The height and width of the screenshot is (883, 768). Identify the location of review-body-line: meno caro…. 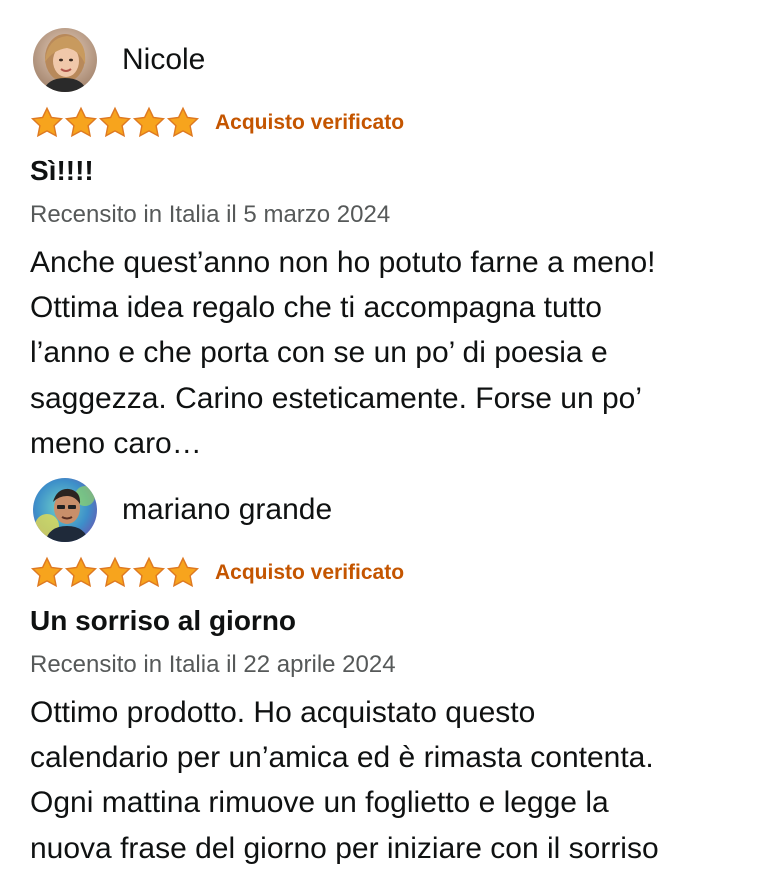
(116, 443).